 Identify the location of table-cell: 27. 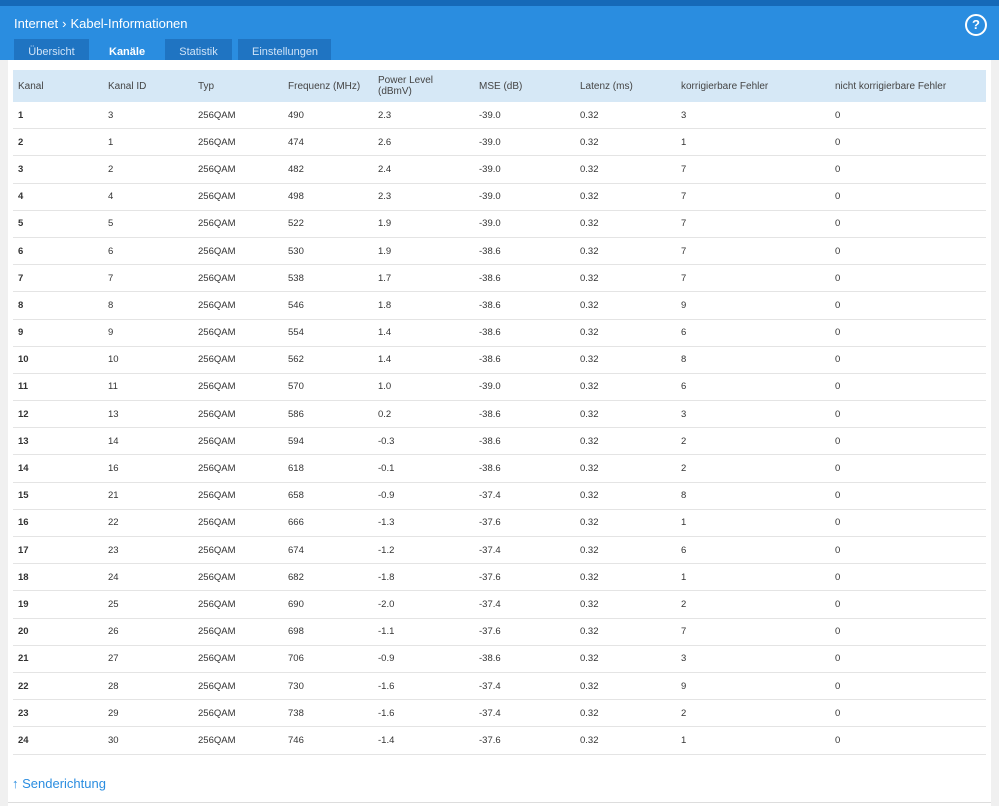
(148, 659).